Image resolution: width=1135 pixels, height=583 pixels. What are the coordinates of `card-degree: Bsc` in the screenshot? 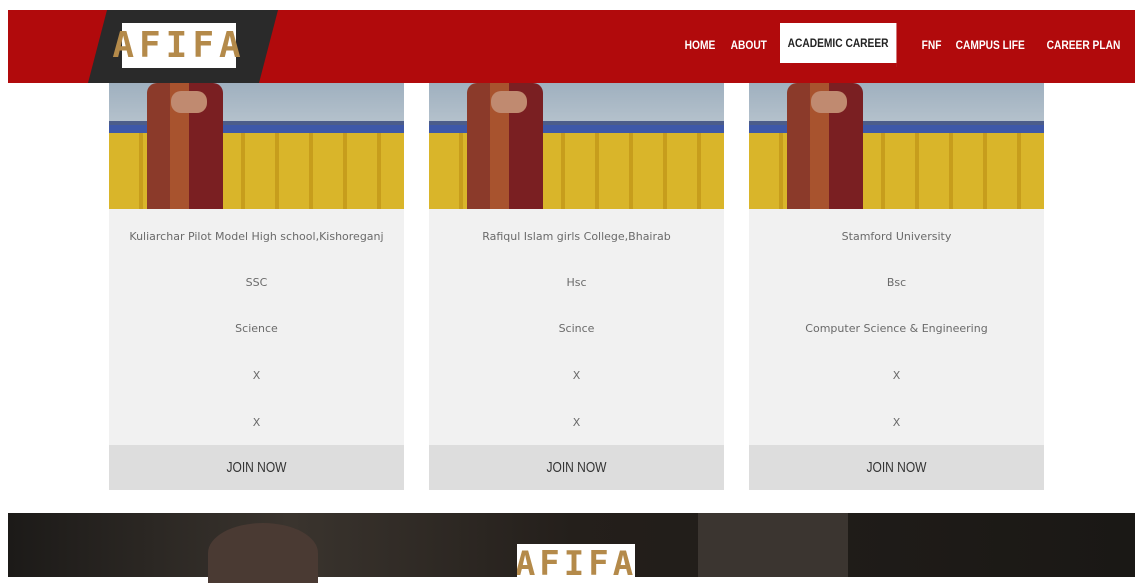 It's located at (896, 282).